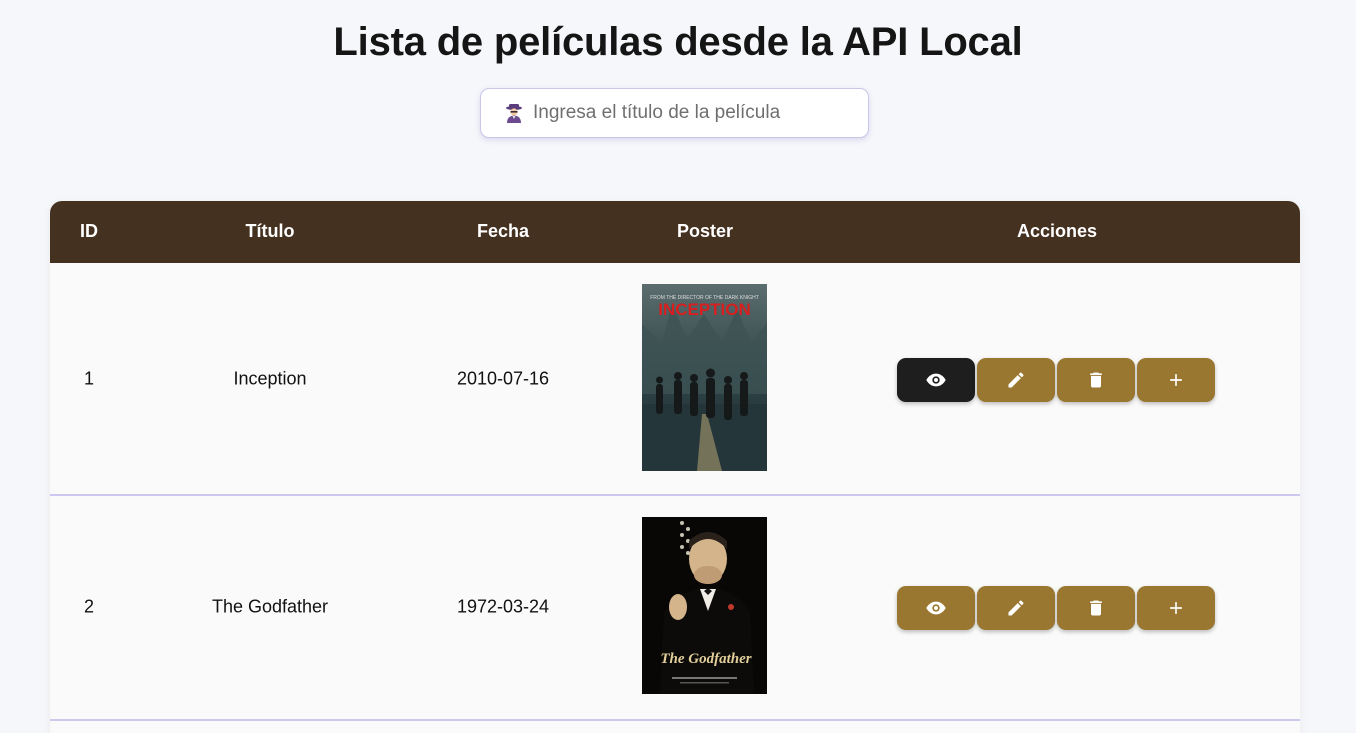 The height and width of the screenshot is (733, 1356). I want to click on poster-image: The Godfather, so click(704, 605).